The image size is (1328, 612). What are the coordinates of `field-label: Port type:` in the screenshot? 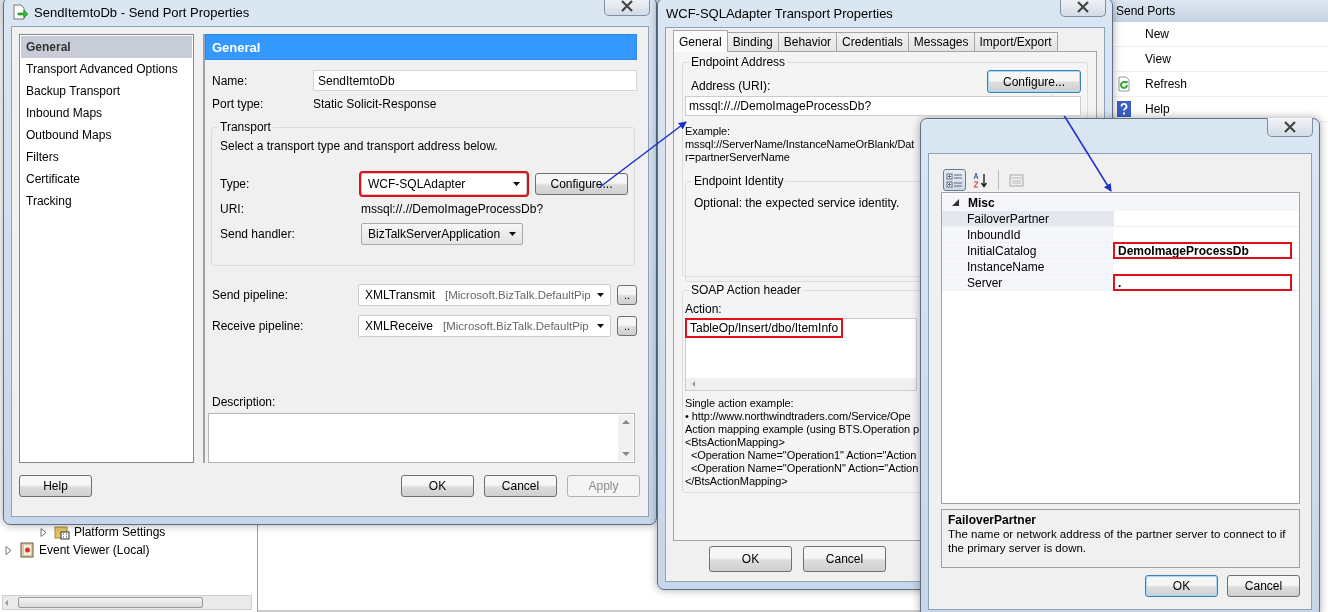 It's located at (238, 104).